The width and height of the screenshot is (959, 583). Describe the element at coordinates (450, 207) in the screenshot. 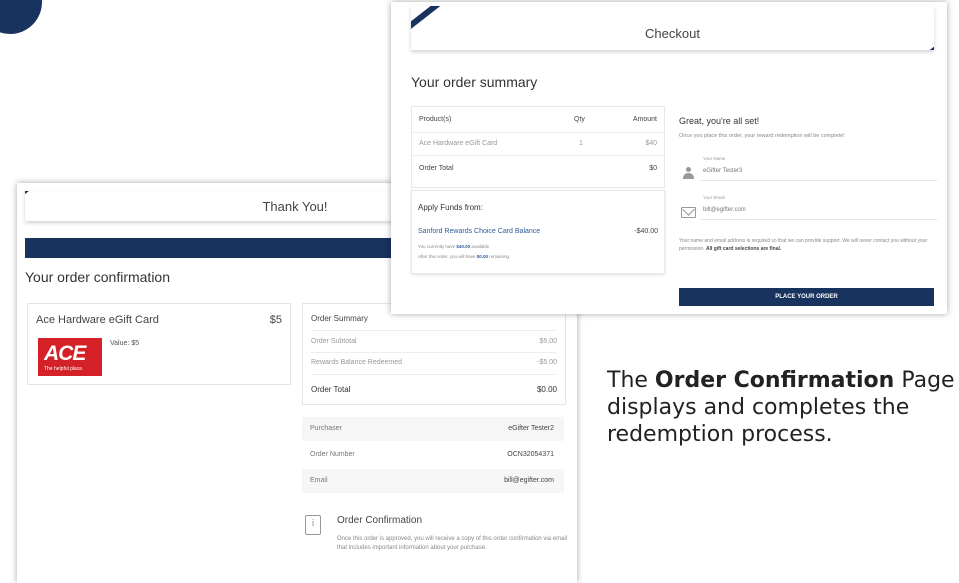

I see `apply-funds-title: Apply Funds from:` at that location.